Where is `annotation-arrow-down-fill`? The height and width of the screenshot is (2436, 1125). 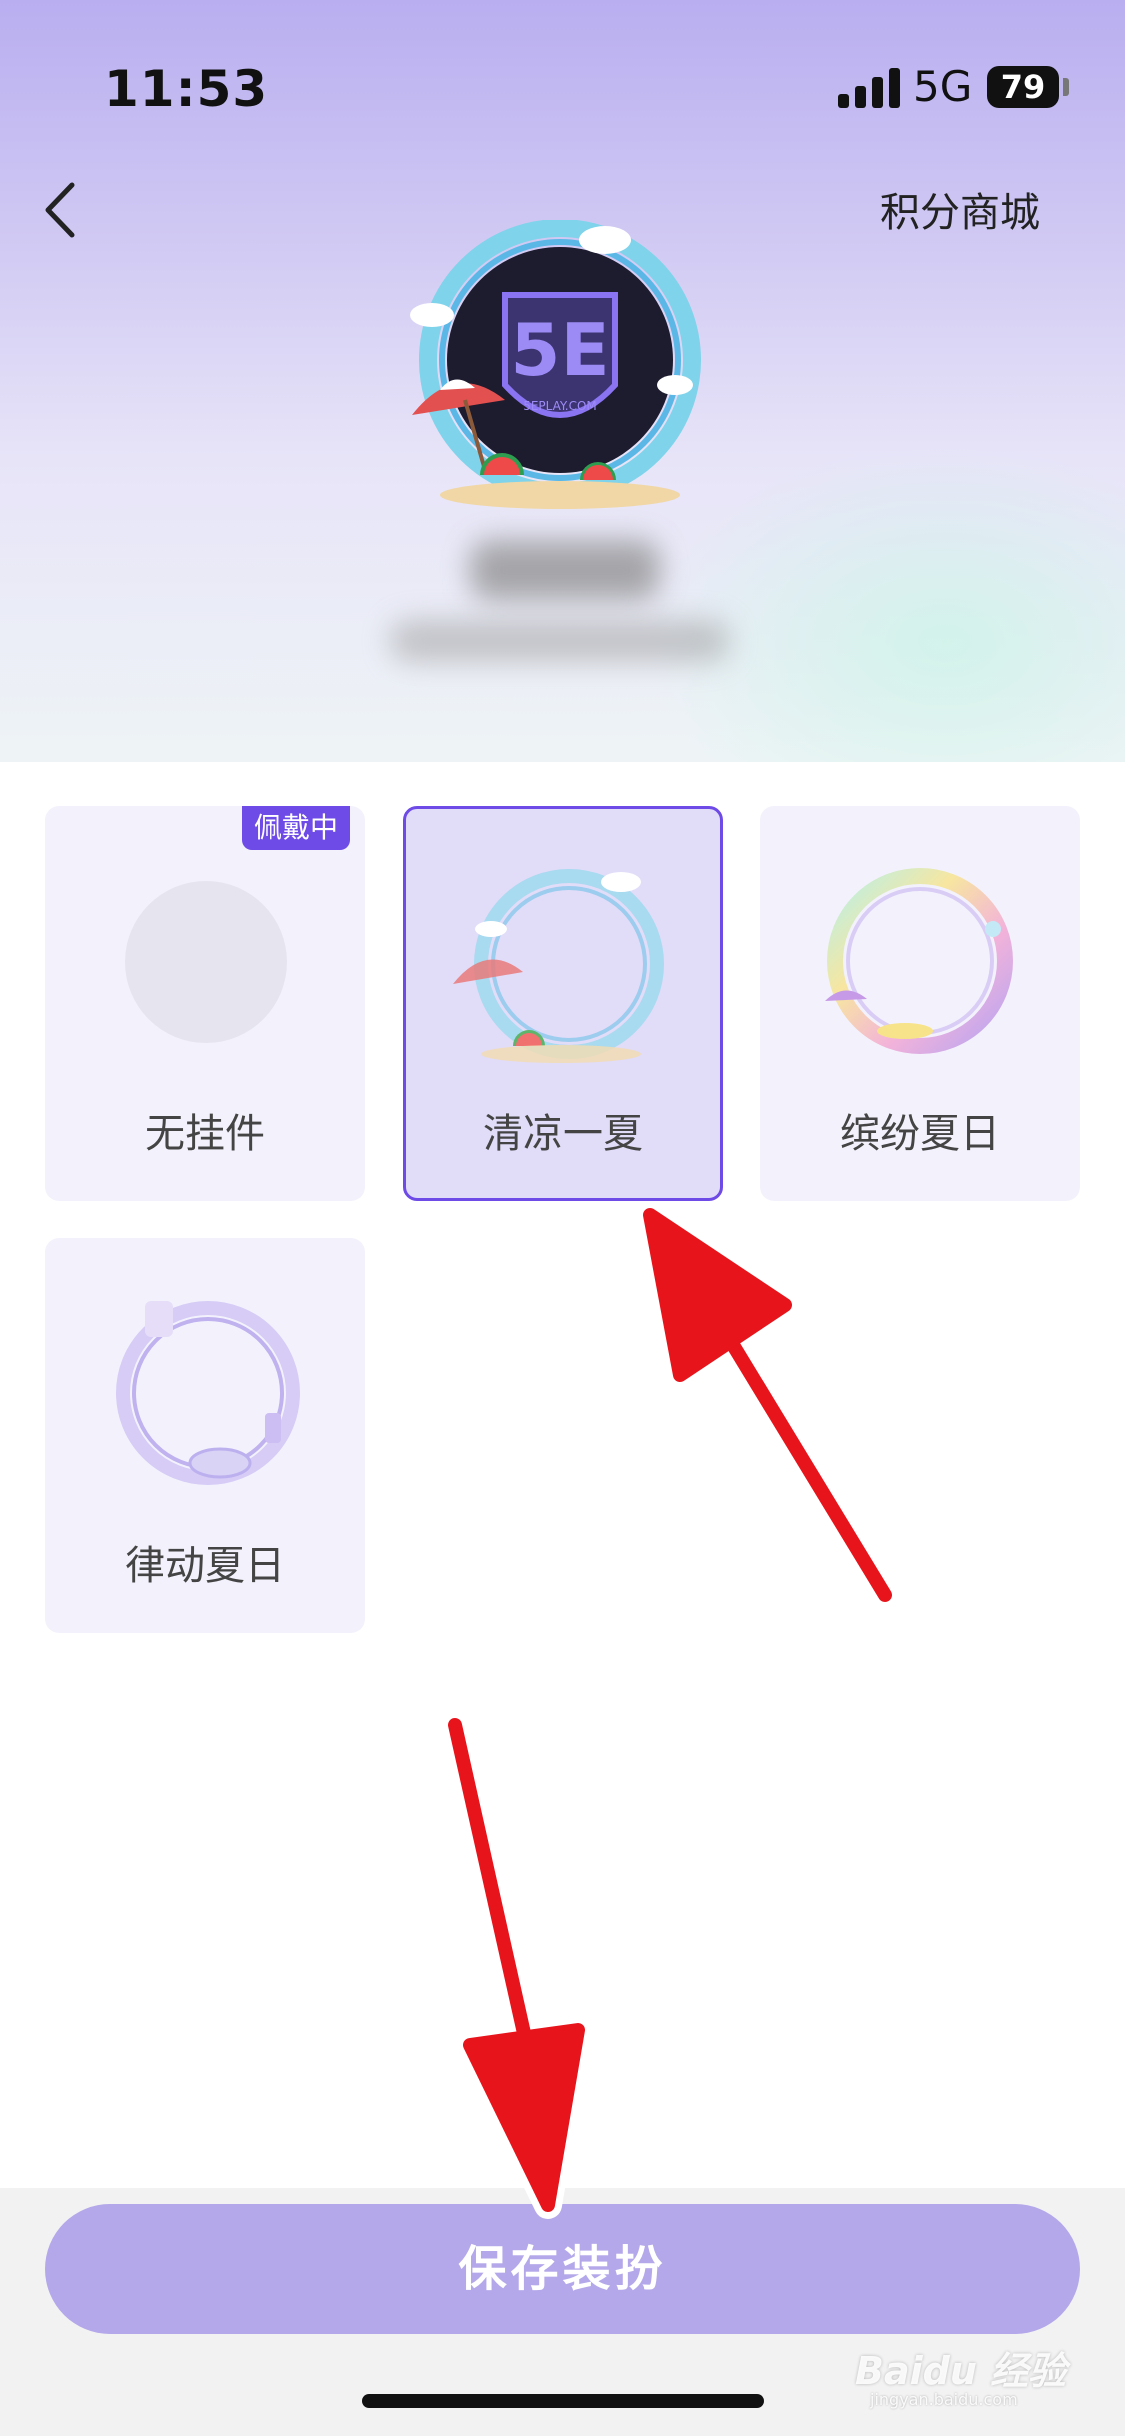 annotation-arrow-down-fill is located at coordinates (516, 1965).